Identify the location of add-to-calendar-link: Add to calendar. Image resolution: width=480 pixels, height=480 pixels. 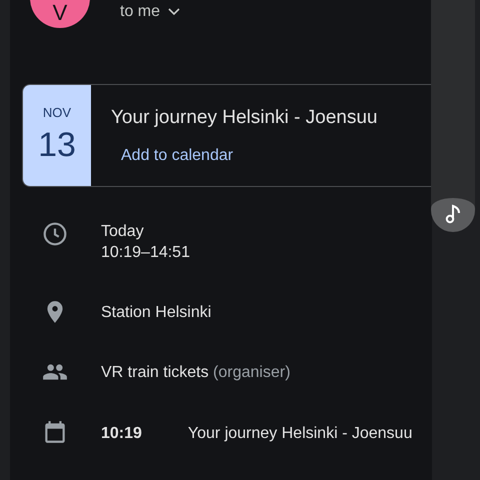
(177, 156).